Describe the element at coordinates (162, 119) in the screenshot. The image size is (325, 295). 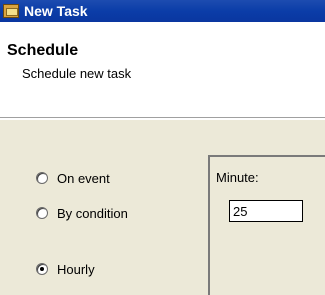
I see `header-divider` at that location.